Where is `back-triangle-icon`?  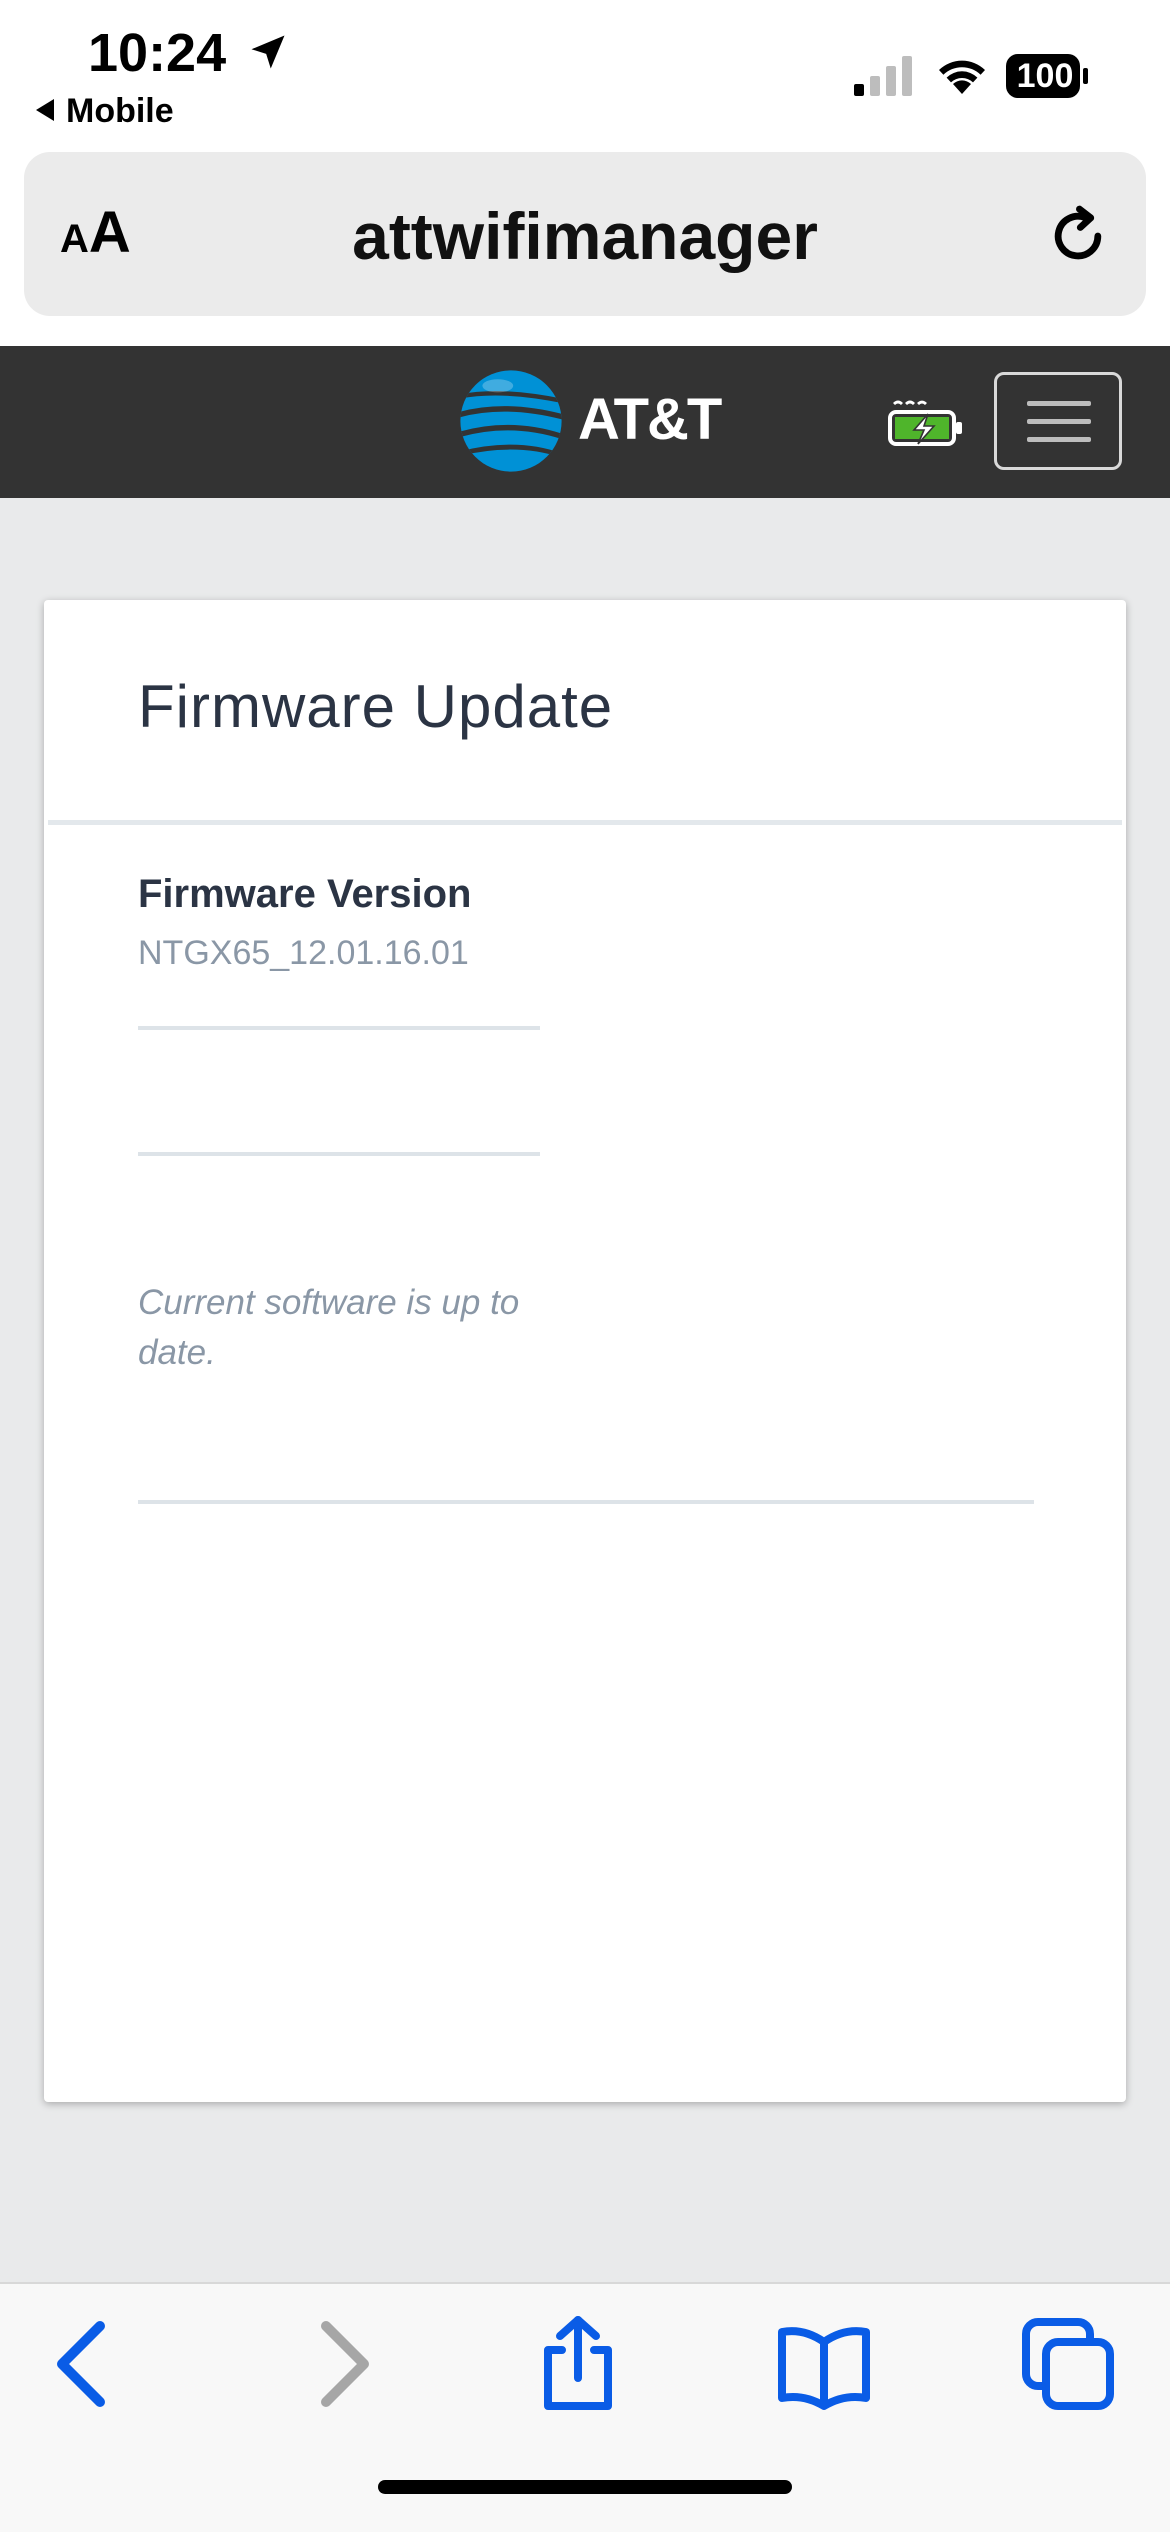 back-triangle-icon is located at coordinates (45, 110).